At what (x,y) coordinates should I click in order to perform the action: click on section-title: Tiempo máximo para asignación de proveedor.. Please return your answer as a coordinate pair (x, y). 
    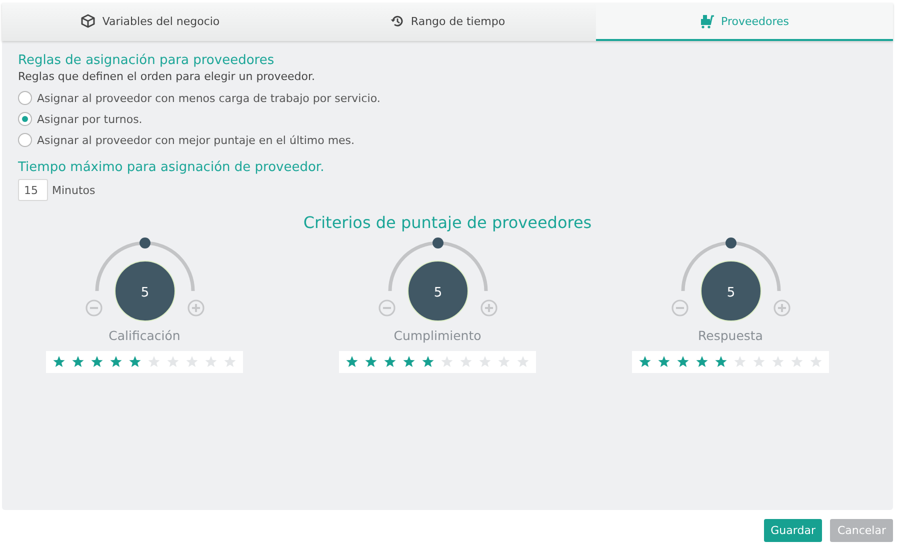
    Looking at the image, I should click on (171, 167).